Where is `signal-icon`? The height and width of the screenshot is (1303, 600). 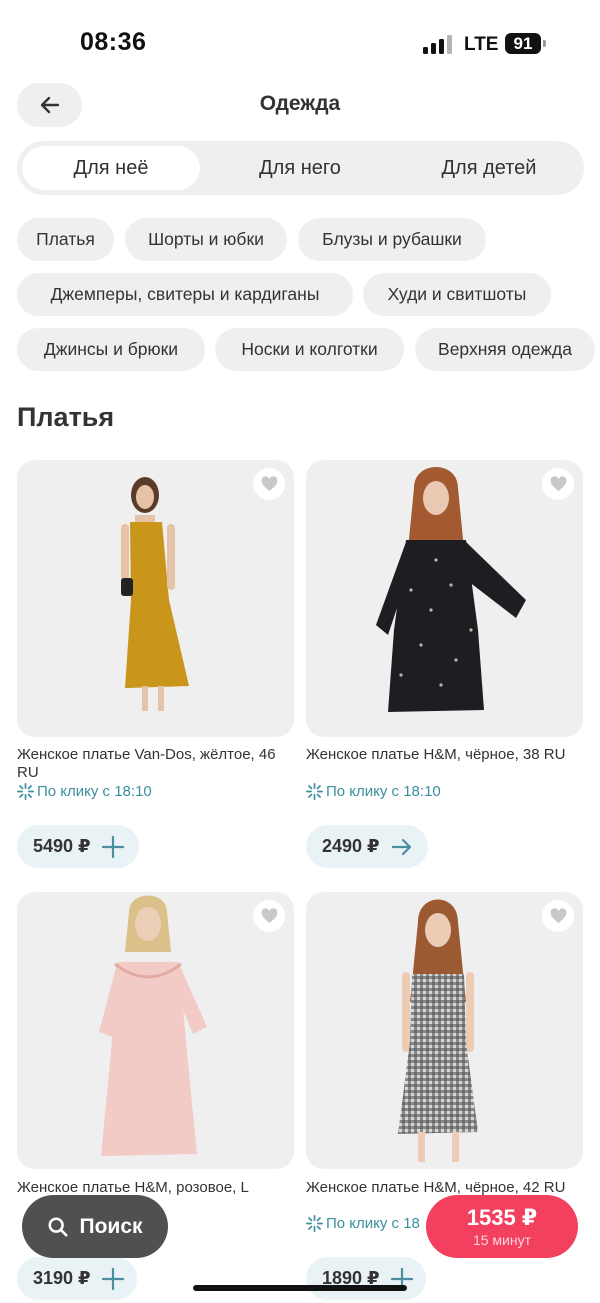
signal-icon is located at coordinates (438, 44).